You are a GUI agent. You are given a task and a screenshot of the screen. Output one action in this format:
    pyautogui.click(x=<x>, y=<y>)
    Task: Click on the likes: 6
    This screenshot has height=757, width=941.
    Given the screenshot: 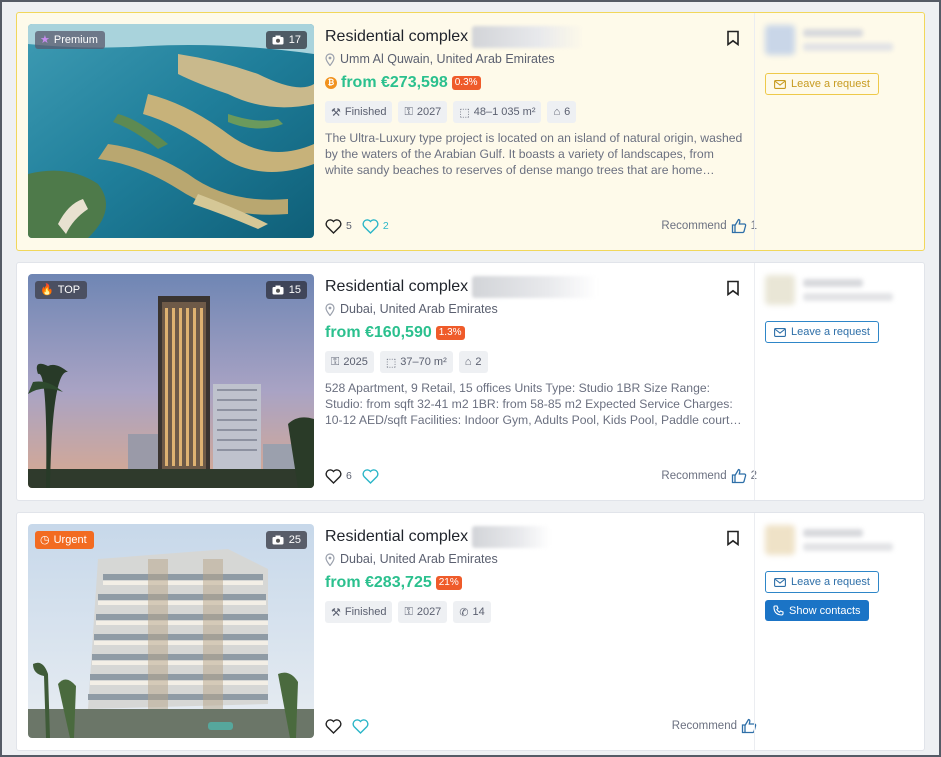 What is the action you would take?
    pyautogui.click(x=352, y=476)
    